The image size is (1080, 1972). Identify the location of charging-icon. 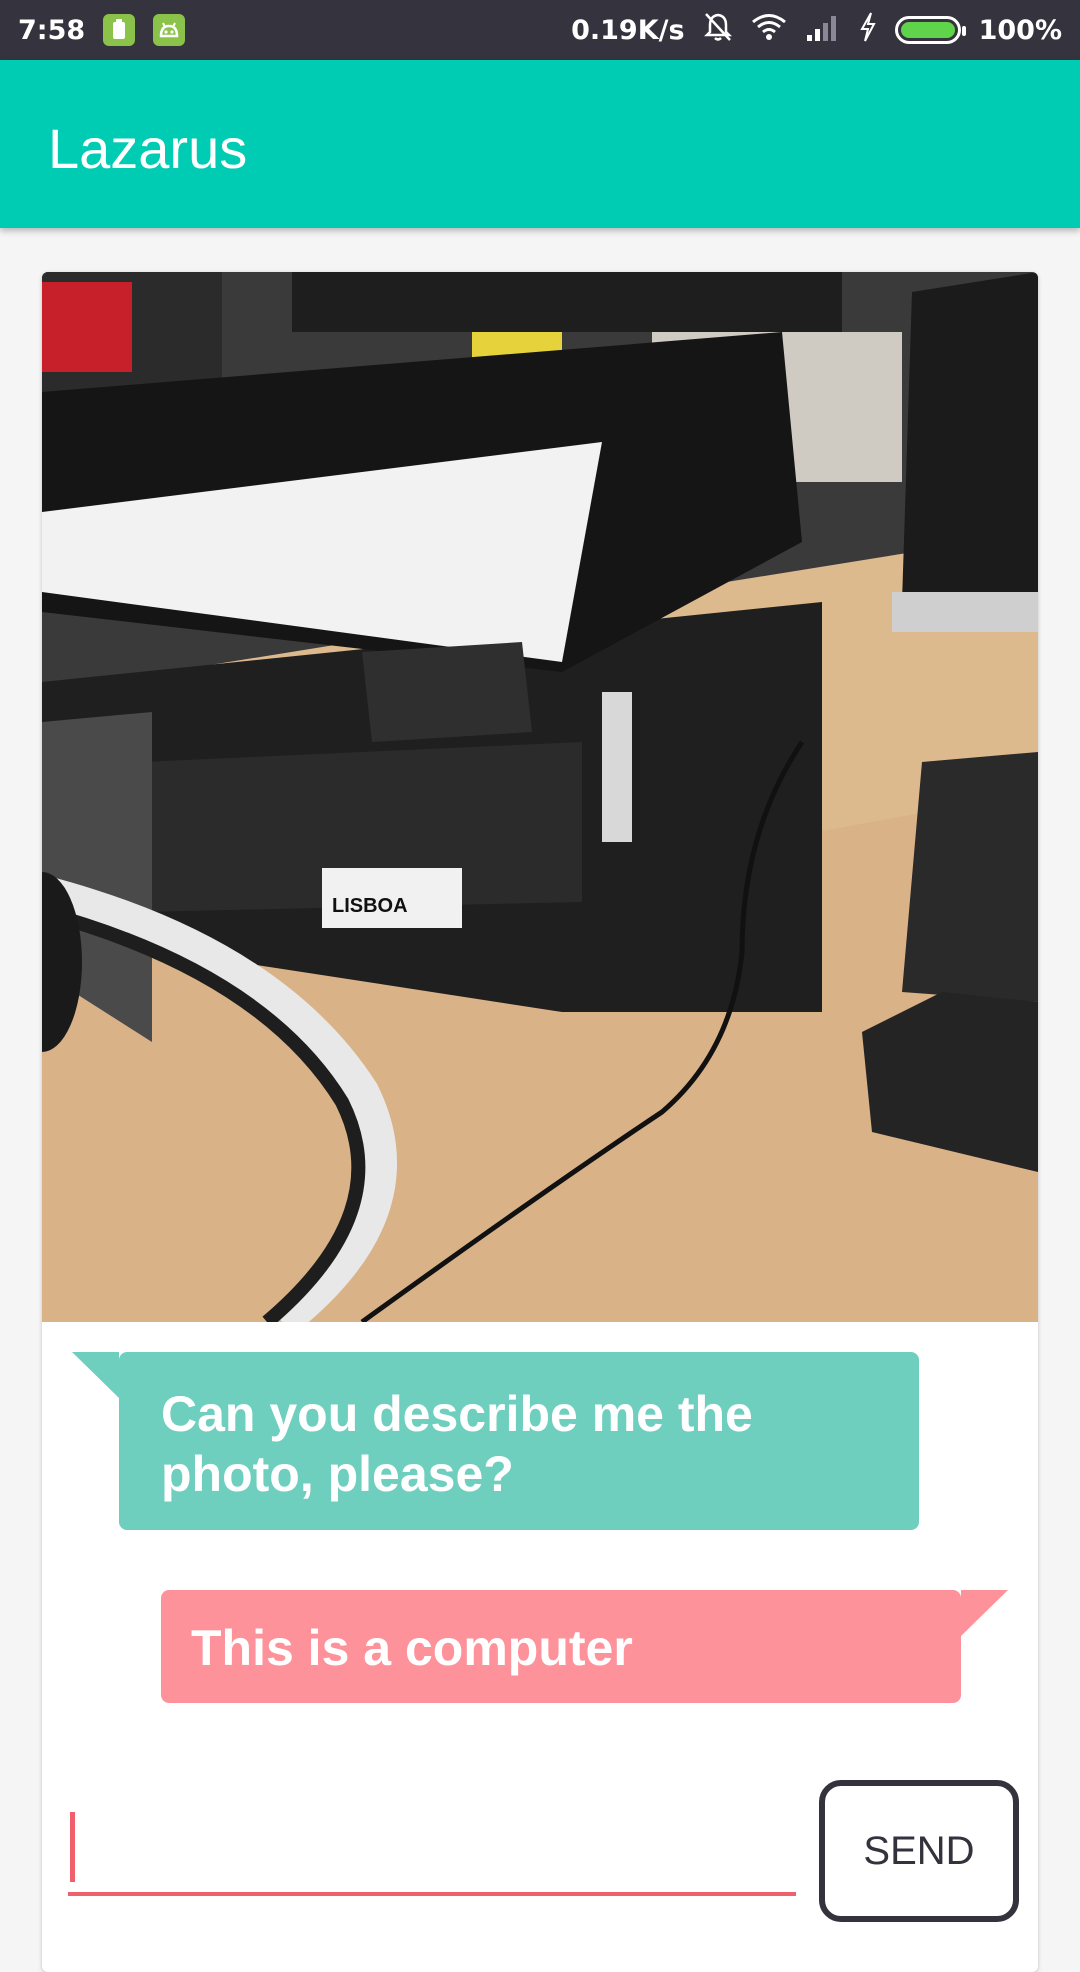
(868, 30).